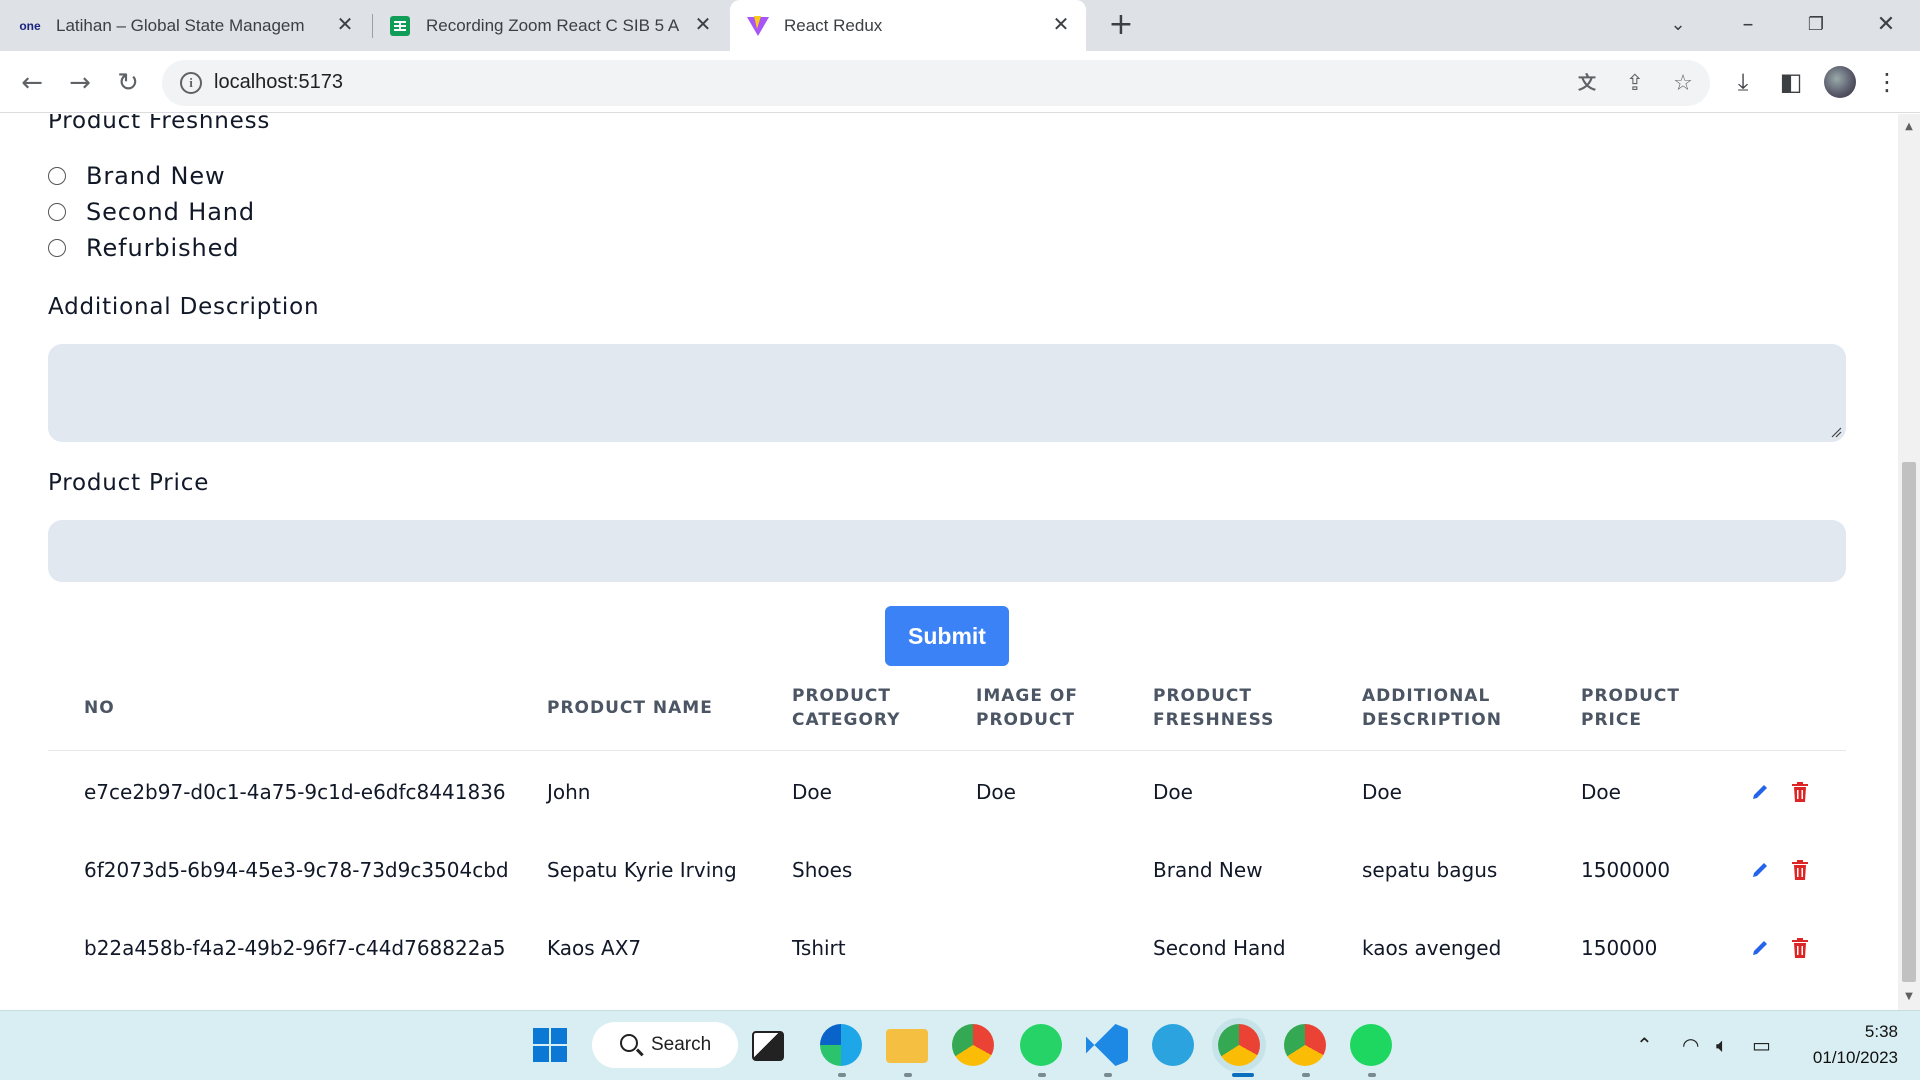  I want to click on browser-toolbar: ← → ↻ i localhost:5173 文 ⇪ ☆ ⤓ ◧ ⋮, so click(960, 82).